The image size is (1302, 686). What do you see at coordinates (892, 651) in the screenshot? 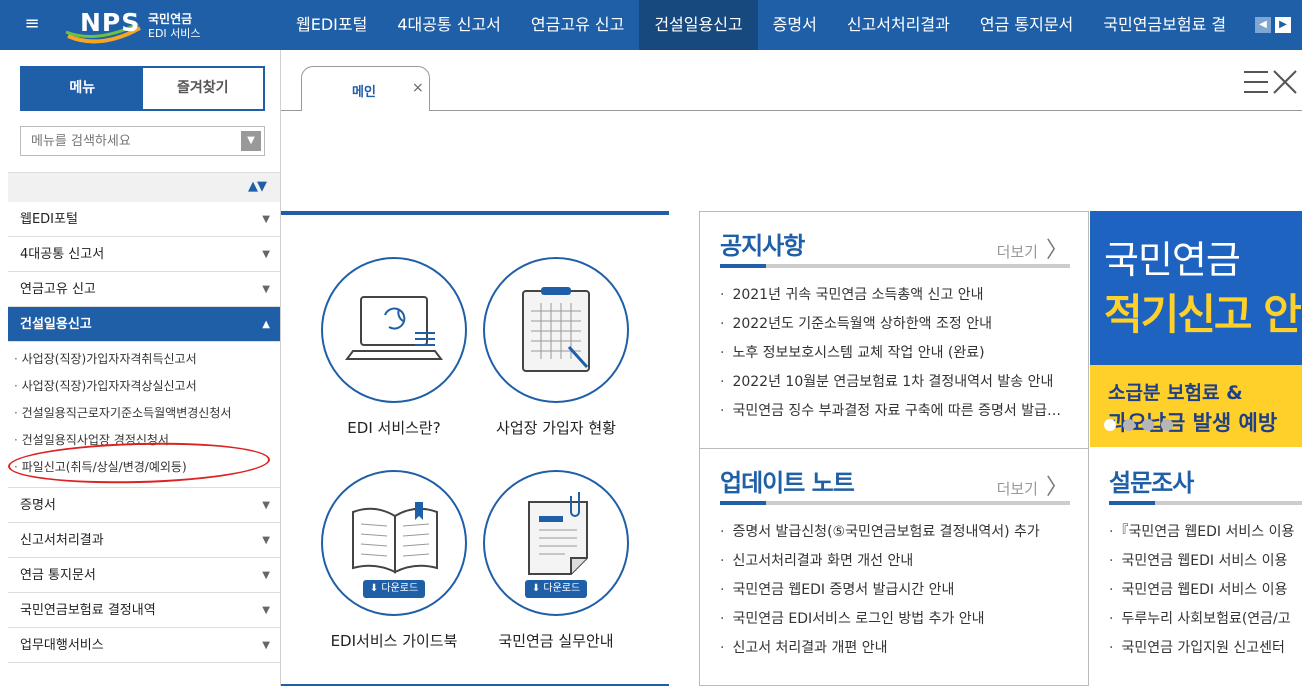
I see `list-item: 신고서 처리결과 개편 안내` at bounding box center [892, 651].